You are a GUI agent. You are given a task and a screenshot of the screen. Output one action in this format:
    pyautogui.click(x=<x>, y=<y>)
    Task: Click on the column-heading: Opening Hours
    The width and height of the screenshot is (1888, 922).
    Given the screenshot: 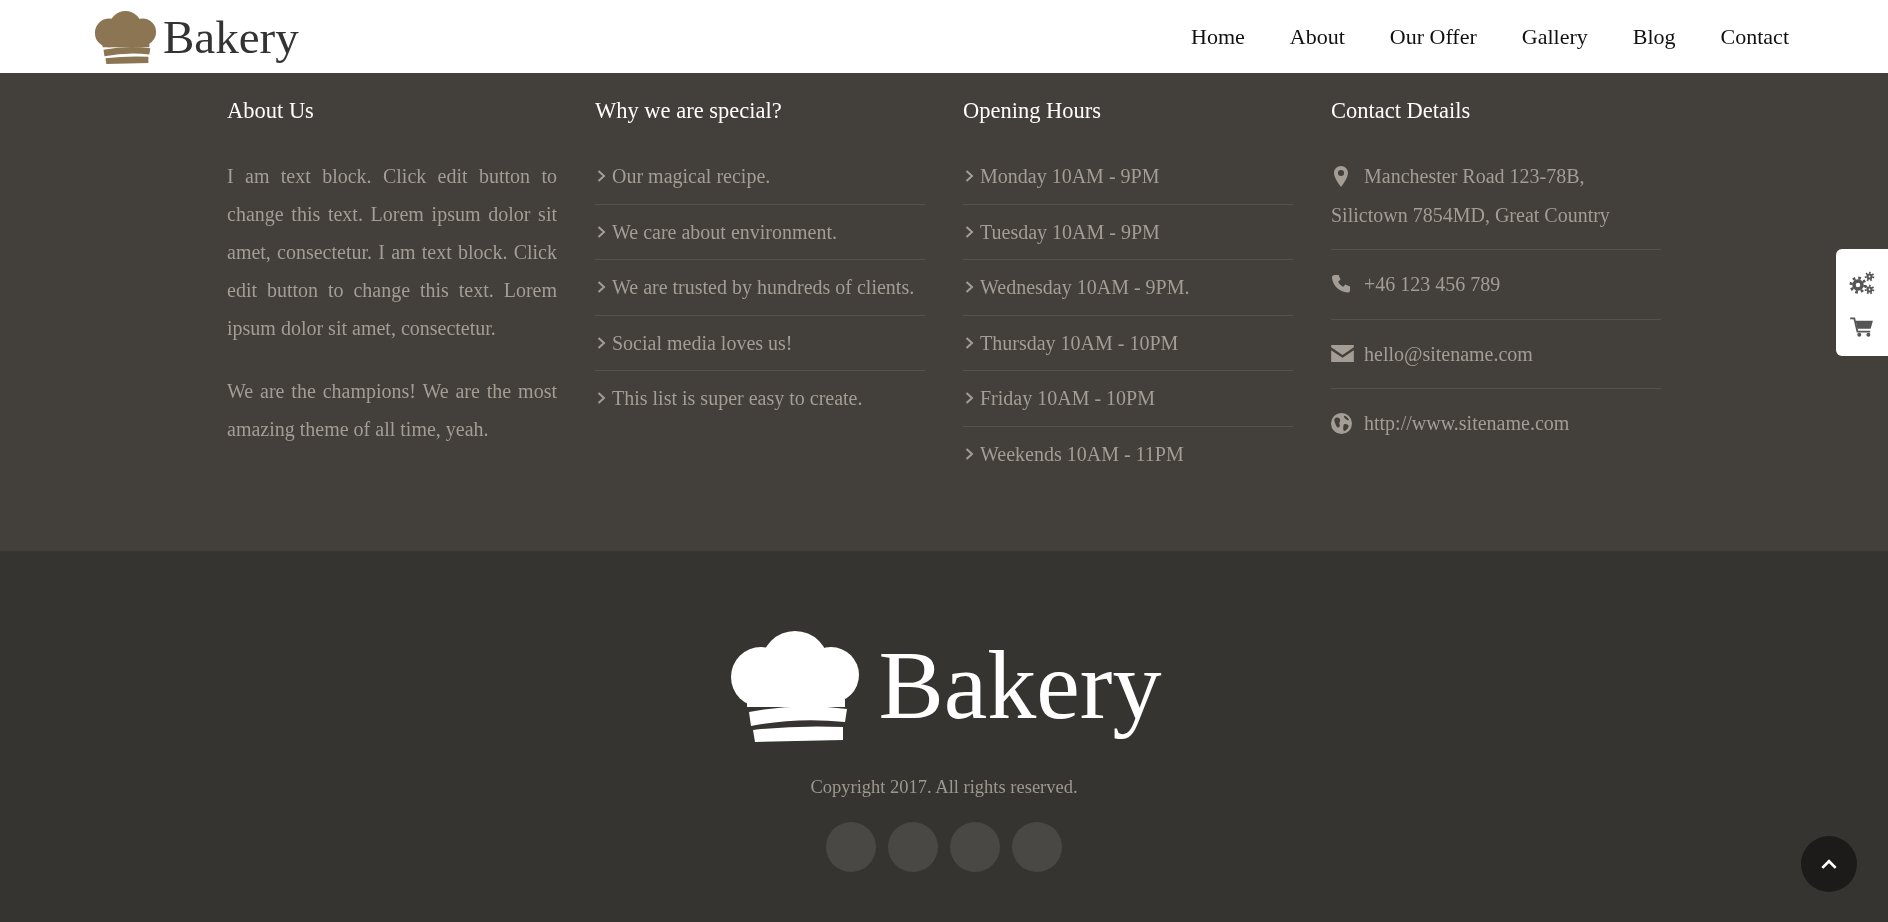 What is the action you would take?
    pyautogui.click(x=1033, y=111)
    